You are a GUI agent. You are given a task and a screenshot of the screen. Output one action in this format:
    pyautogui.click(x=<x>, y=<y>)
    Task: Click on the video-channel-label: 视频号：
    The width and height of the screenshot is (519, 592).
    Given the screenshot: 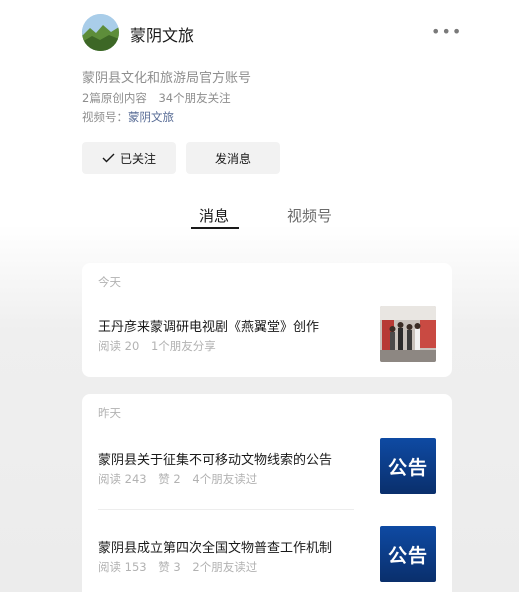 What is the action you would take?
    pyautogui.click(x=105, y=117)
    